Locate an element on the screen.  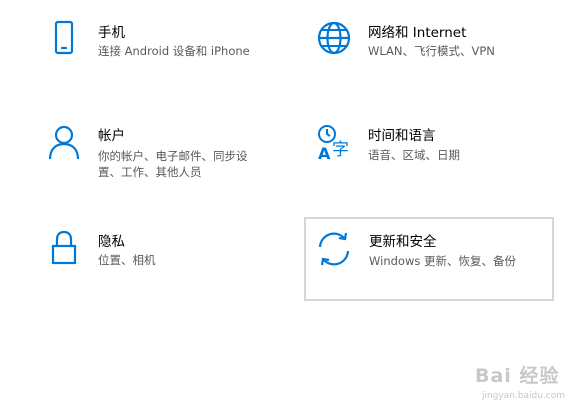
tile-title: 时间和语言 is located at coordinates (402, 136).